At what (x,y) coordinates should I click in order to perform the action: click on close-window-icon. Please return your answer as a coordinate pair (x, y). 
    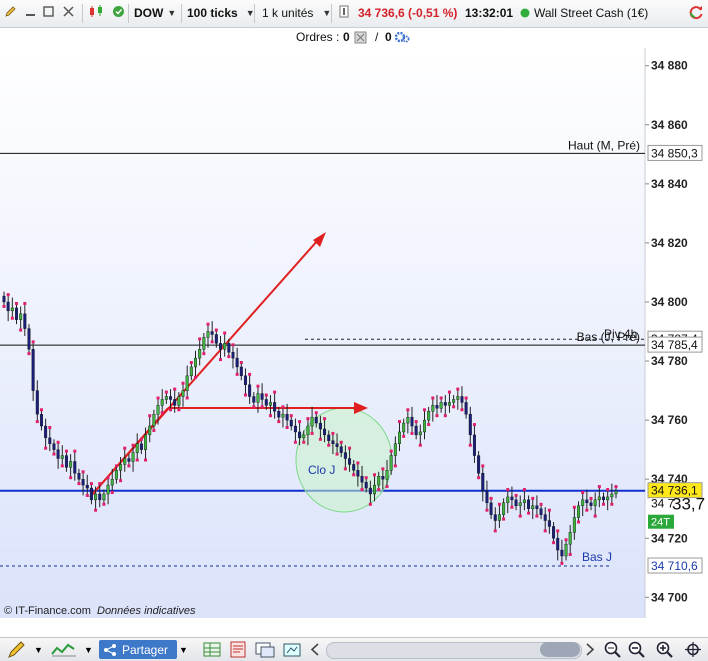
    Looking at the image, I should click on (68, 11).